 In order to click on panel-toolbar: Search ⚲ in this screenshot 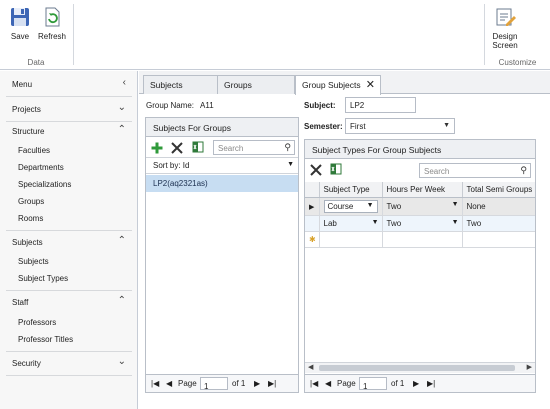, I will do `click(420, 170)`.